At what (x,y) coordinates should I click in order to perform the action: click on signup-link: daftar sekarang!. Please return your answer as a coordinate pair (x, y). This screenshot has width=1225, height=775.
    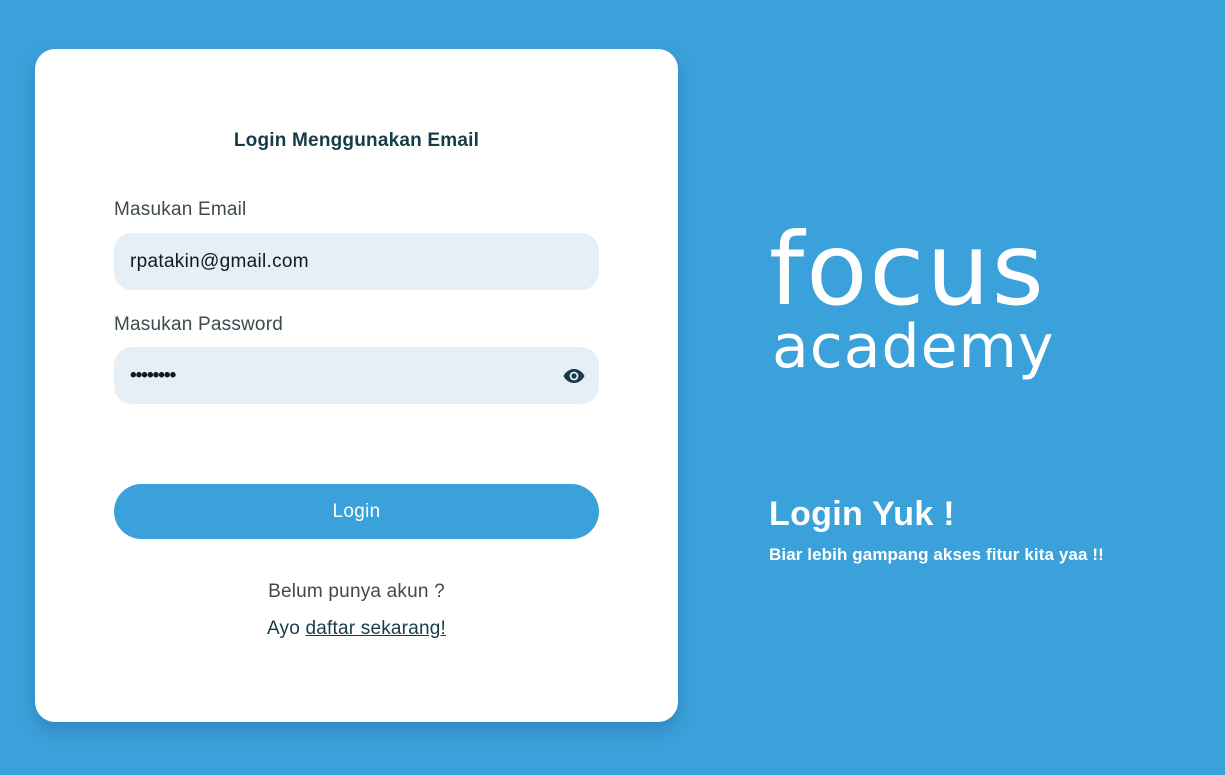
    Looking at the image, I should click on (375, 628).